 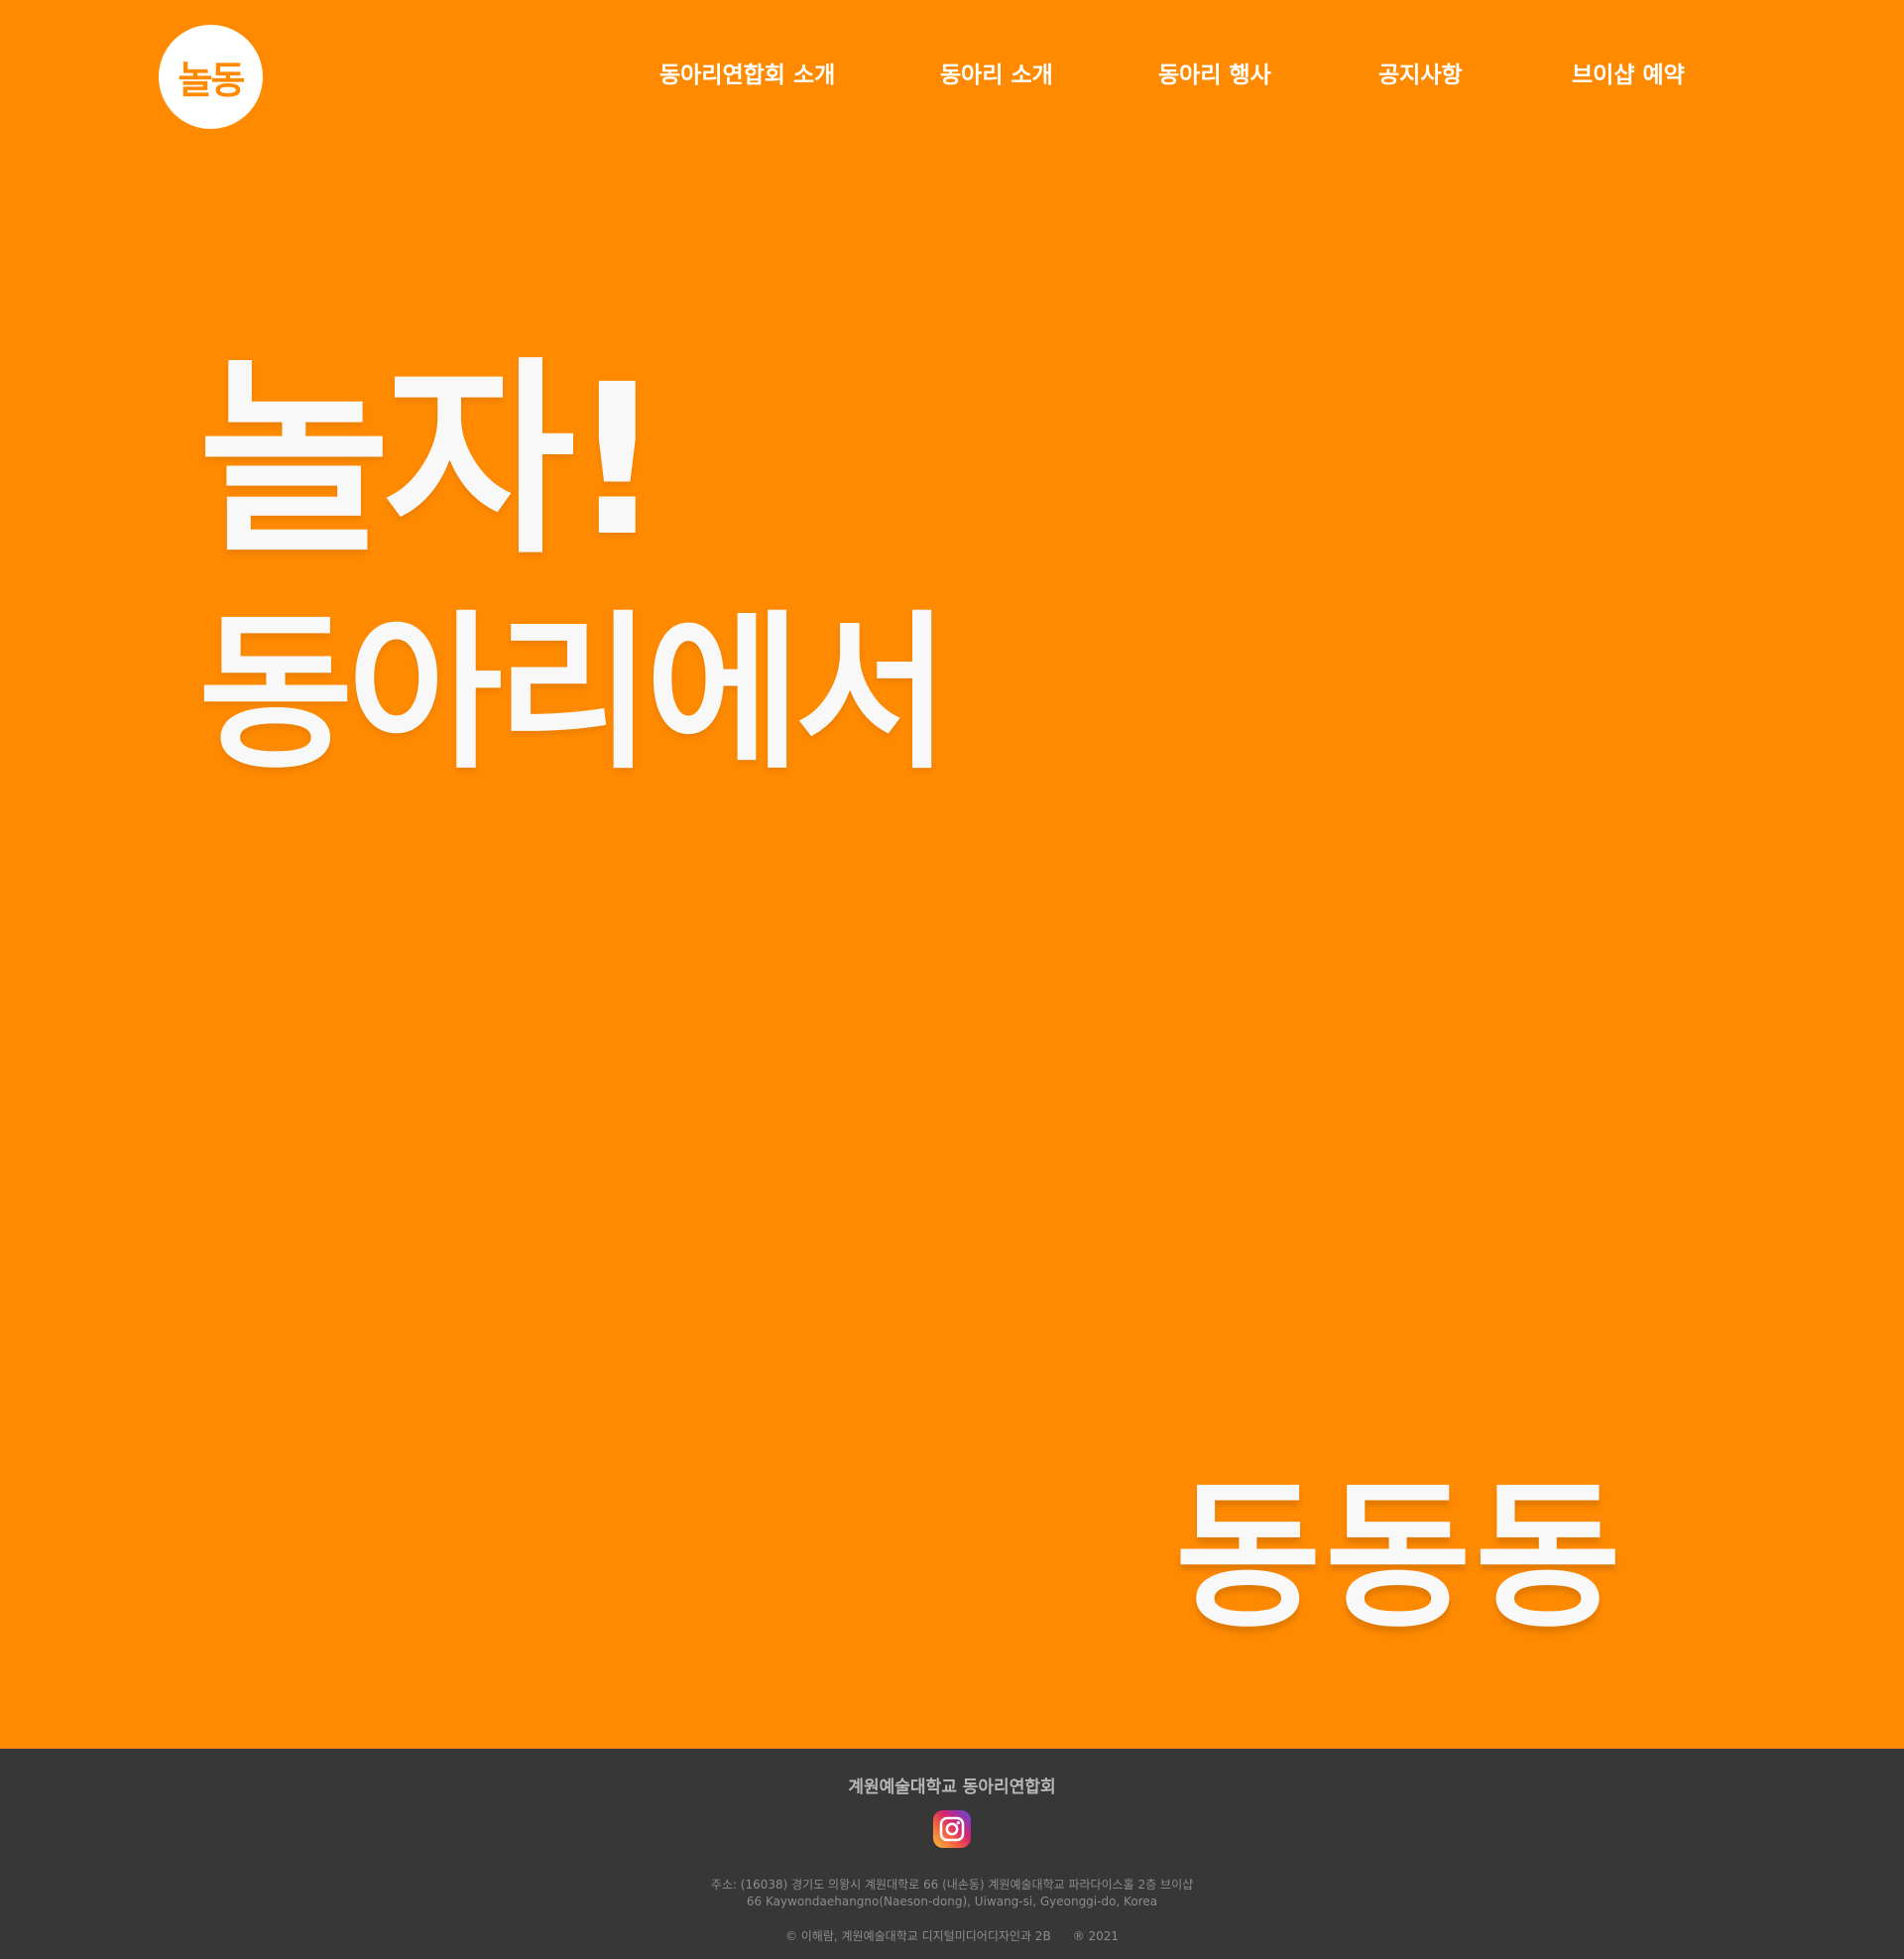 I want to click on nav-item-club-events: 동아리 행사, so click(x=1214, y=72).